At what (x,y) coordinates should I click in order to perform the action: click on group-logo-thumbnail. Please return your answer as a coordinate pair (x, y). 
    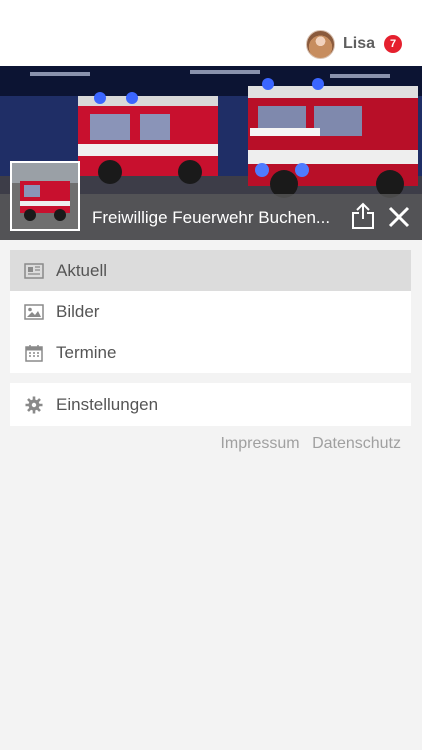
    Looking at the image, I should click on (45, 196).